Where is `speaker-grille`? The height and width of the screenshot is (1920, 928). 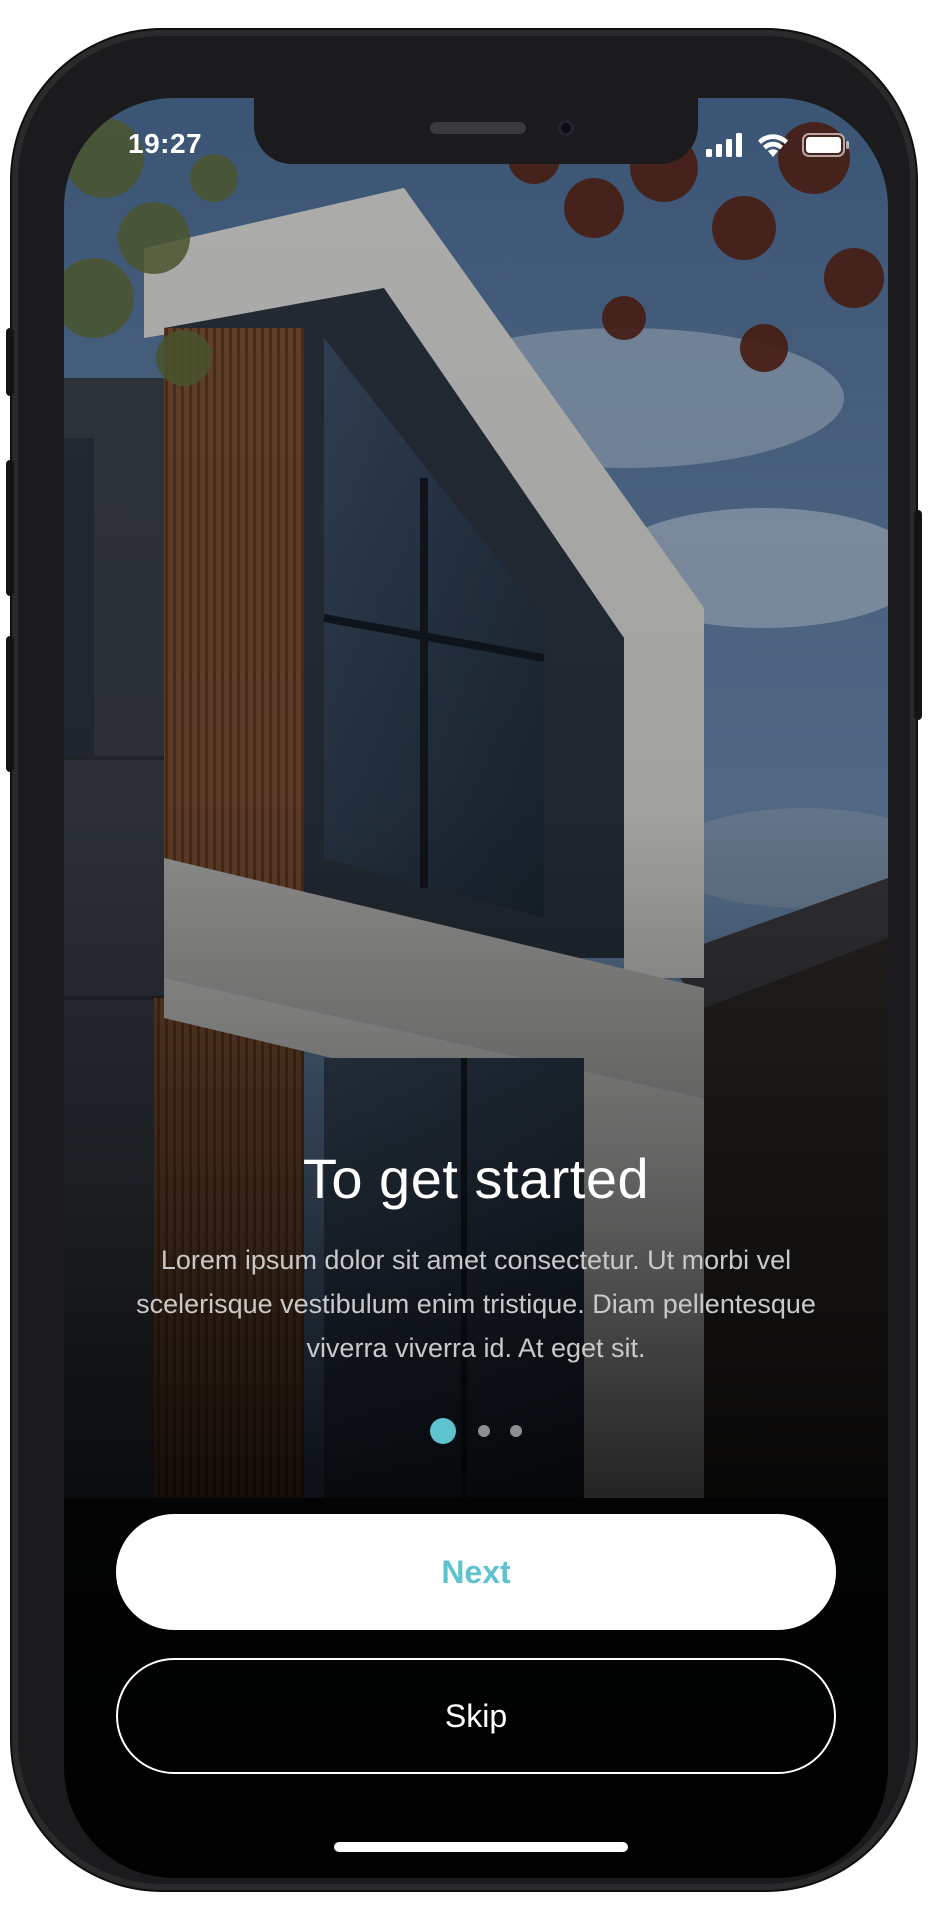
speaker-grille is located at coordinates (478, 128).